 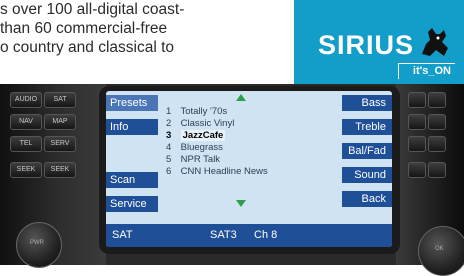 What do you see at coordinates (241, 136) in the screenshot?
I see `channel-item-selected: 3 JazzCafe` at bounding box center [241, 136].